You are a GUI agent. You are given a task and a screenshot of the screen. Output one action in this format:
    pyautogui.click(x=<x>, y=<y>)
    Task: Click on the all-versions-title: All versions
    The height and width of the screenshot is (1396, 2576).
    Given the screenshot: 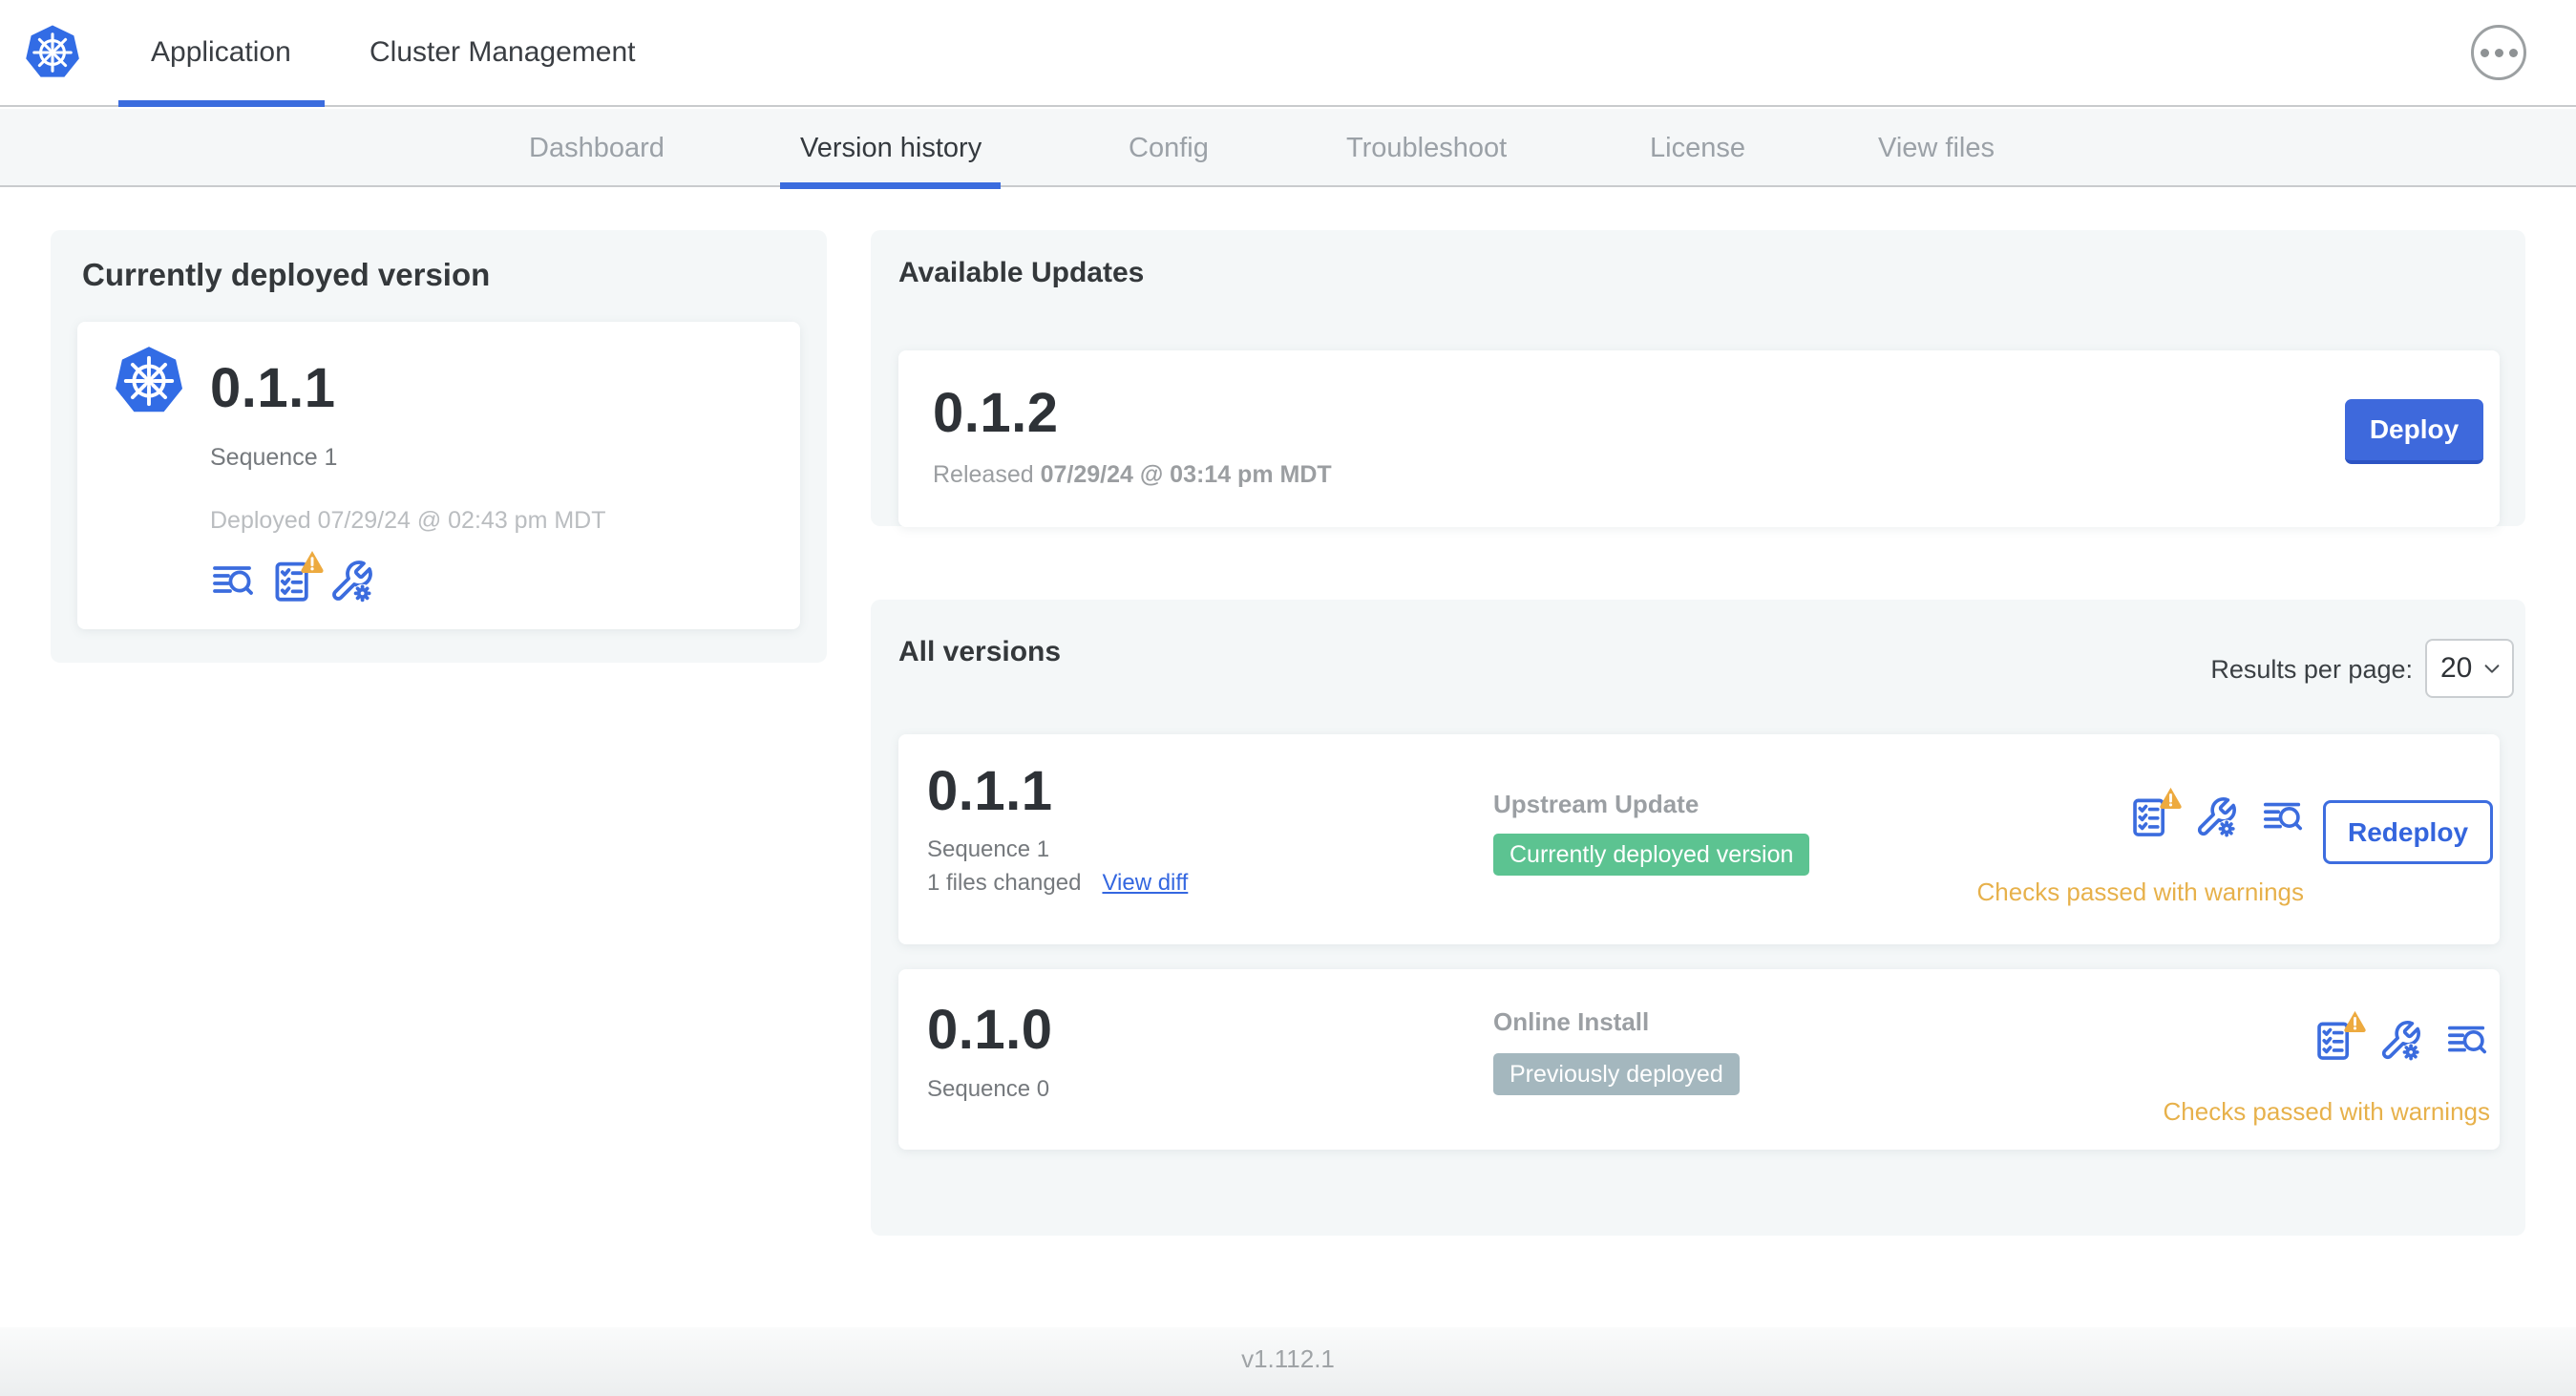 What is the action you would take?
    pyautogui.click(x=980, y=651)
    